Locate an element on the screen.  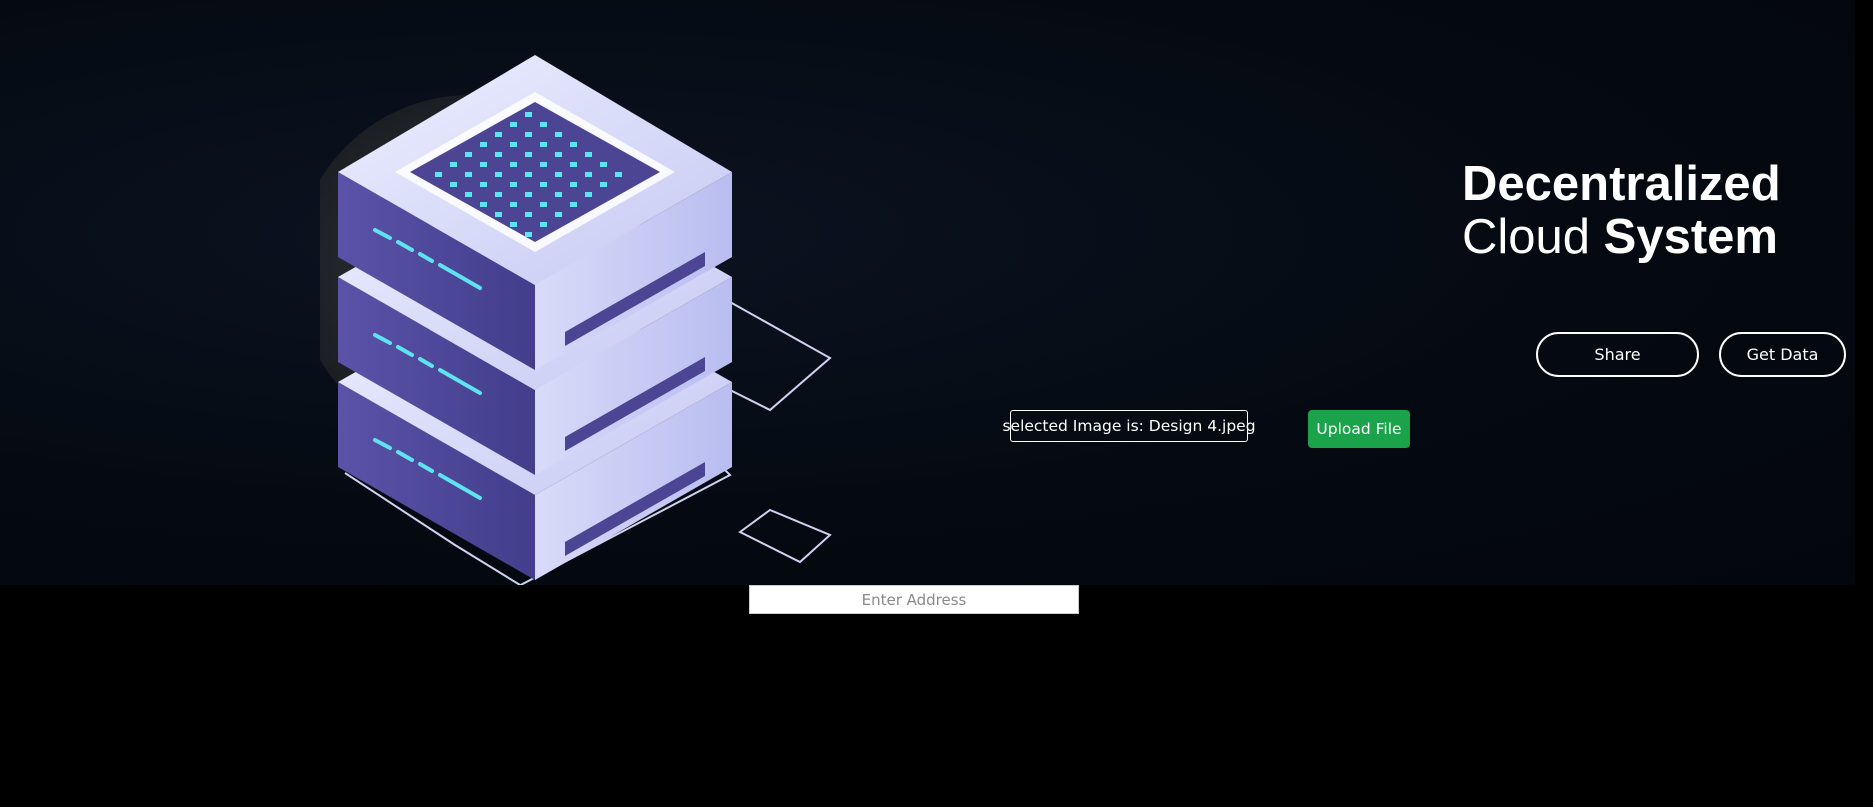
hero-title-line2: Cloud System is located at coordinates (1621, 237).